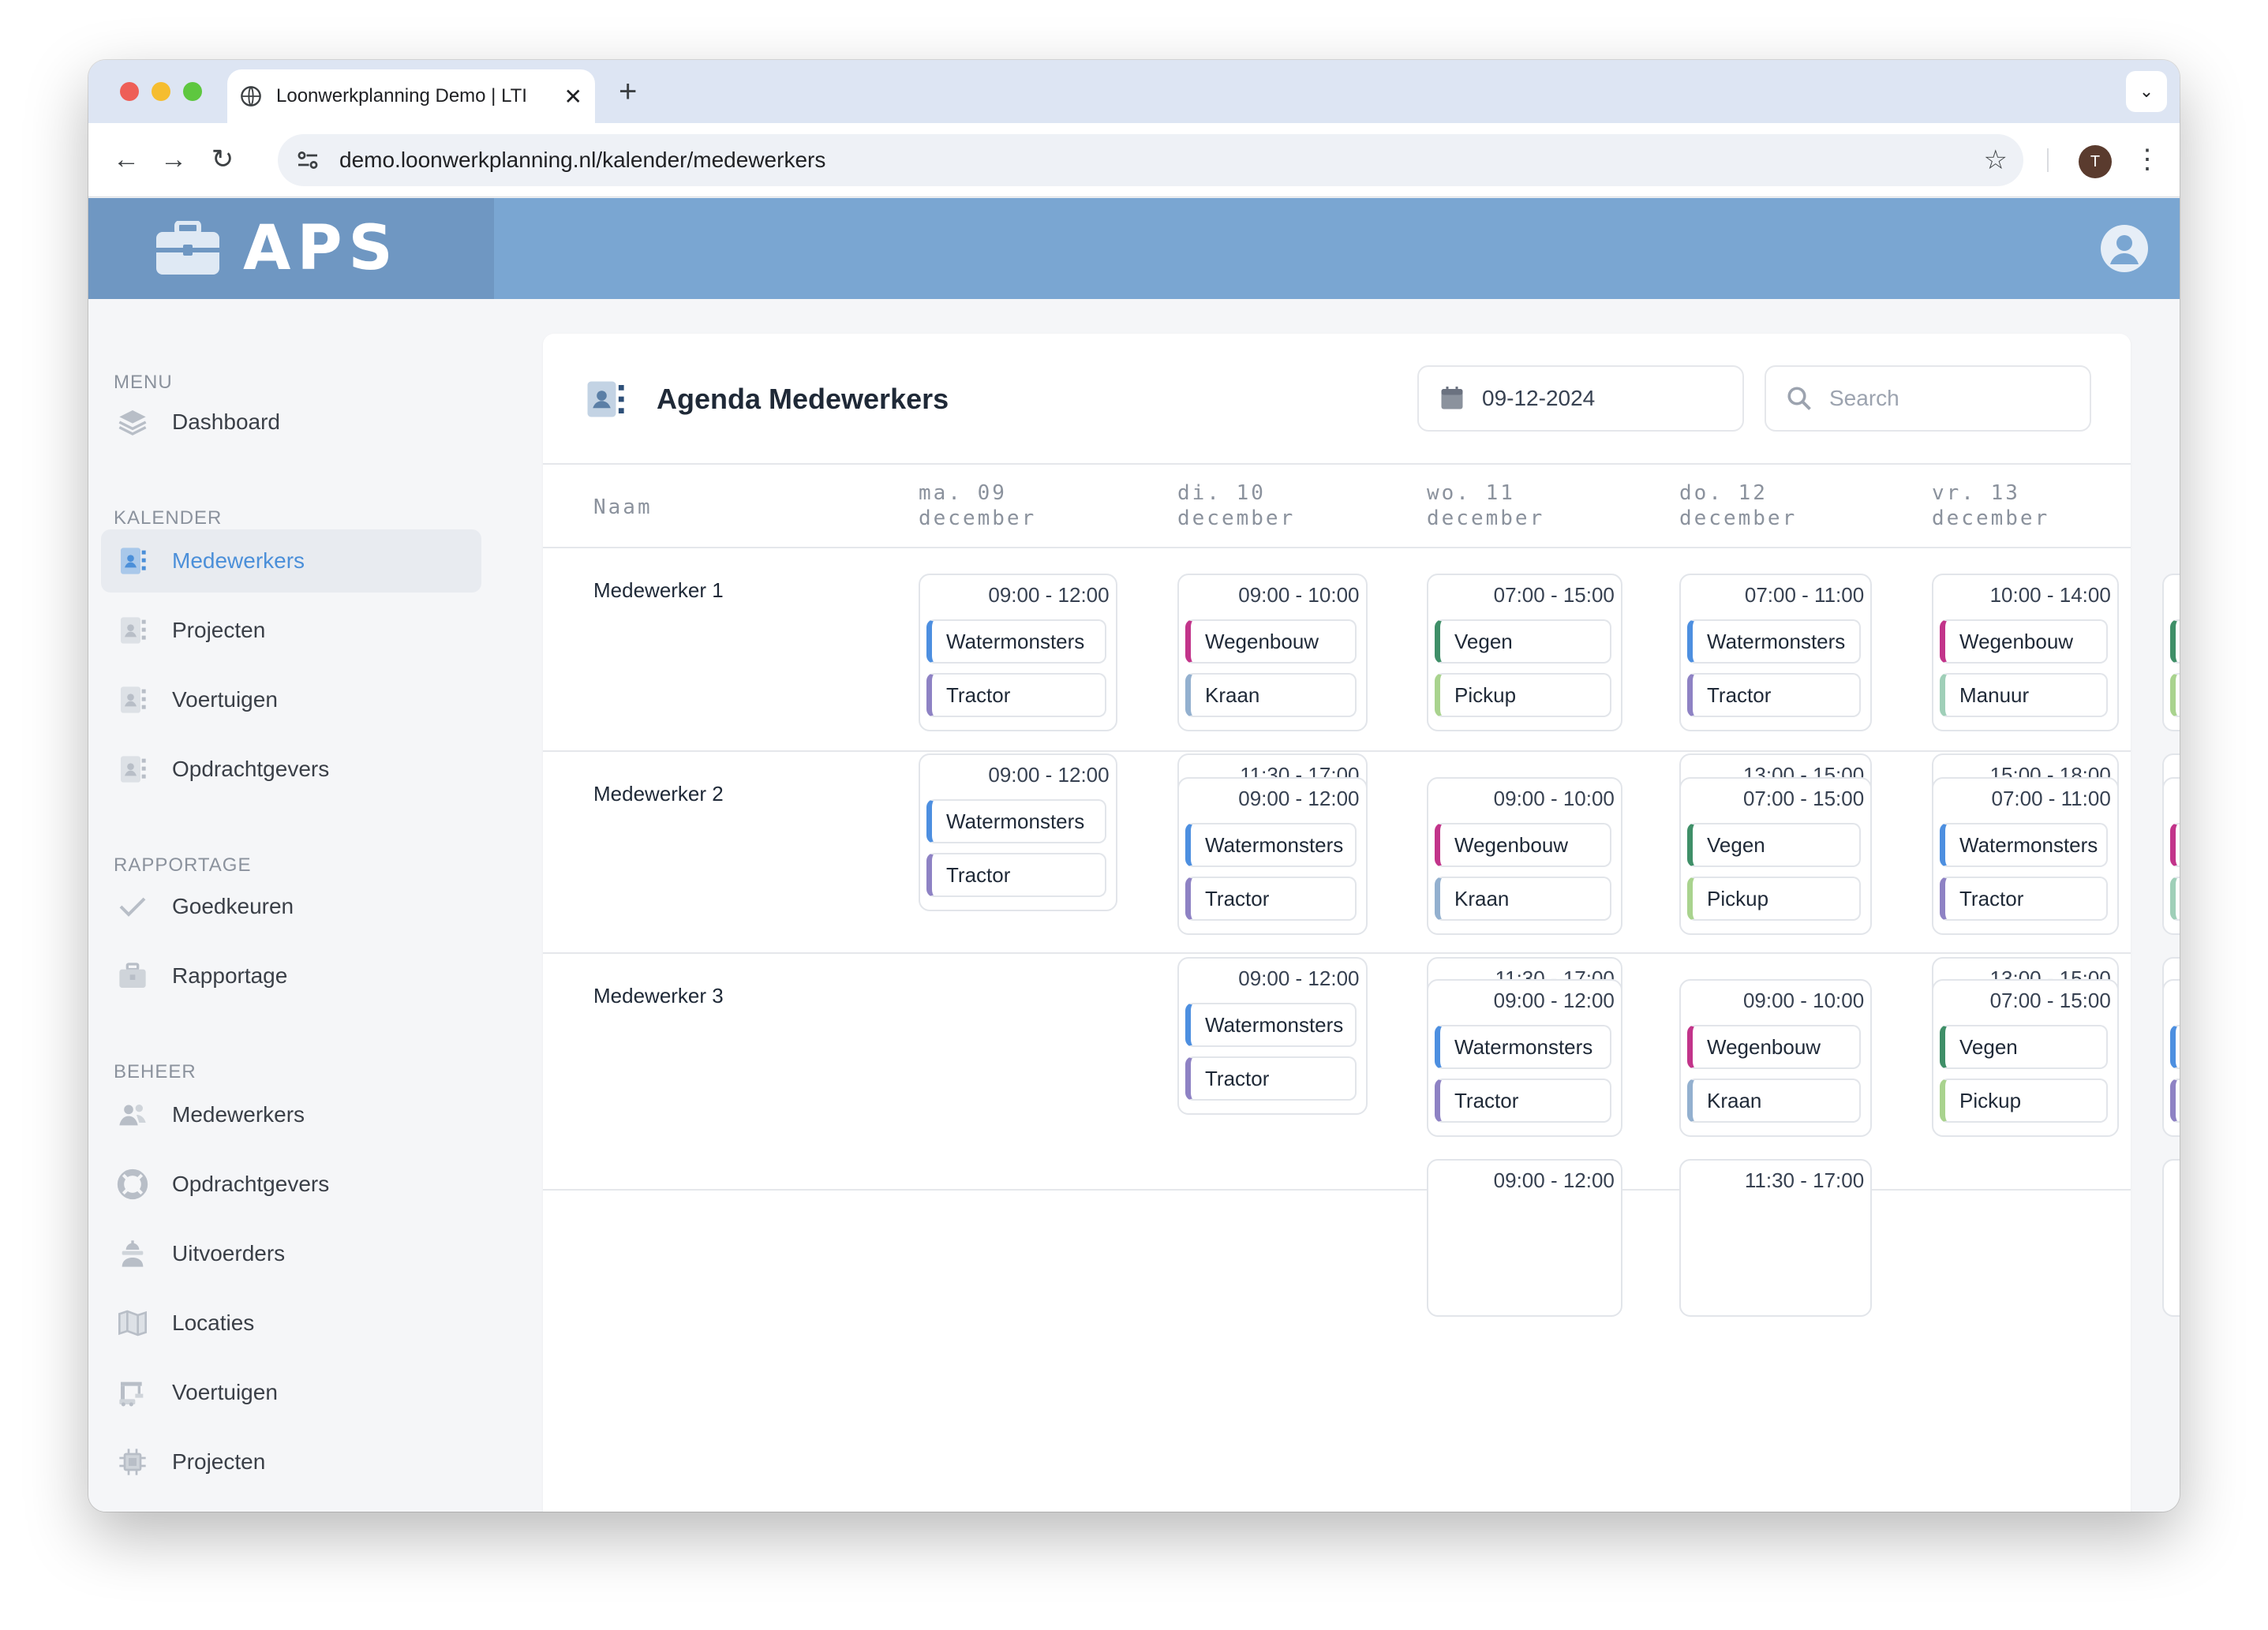 The width and height of the screenshot is (2268, 1630). What do you see at coordinates (129, 91) in the screenshot?
I see `close-window-button` at bounding box center [129, 91].